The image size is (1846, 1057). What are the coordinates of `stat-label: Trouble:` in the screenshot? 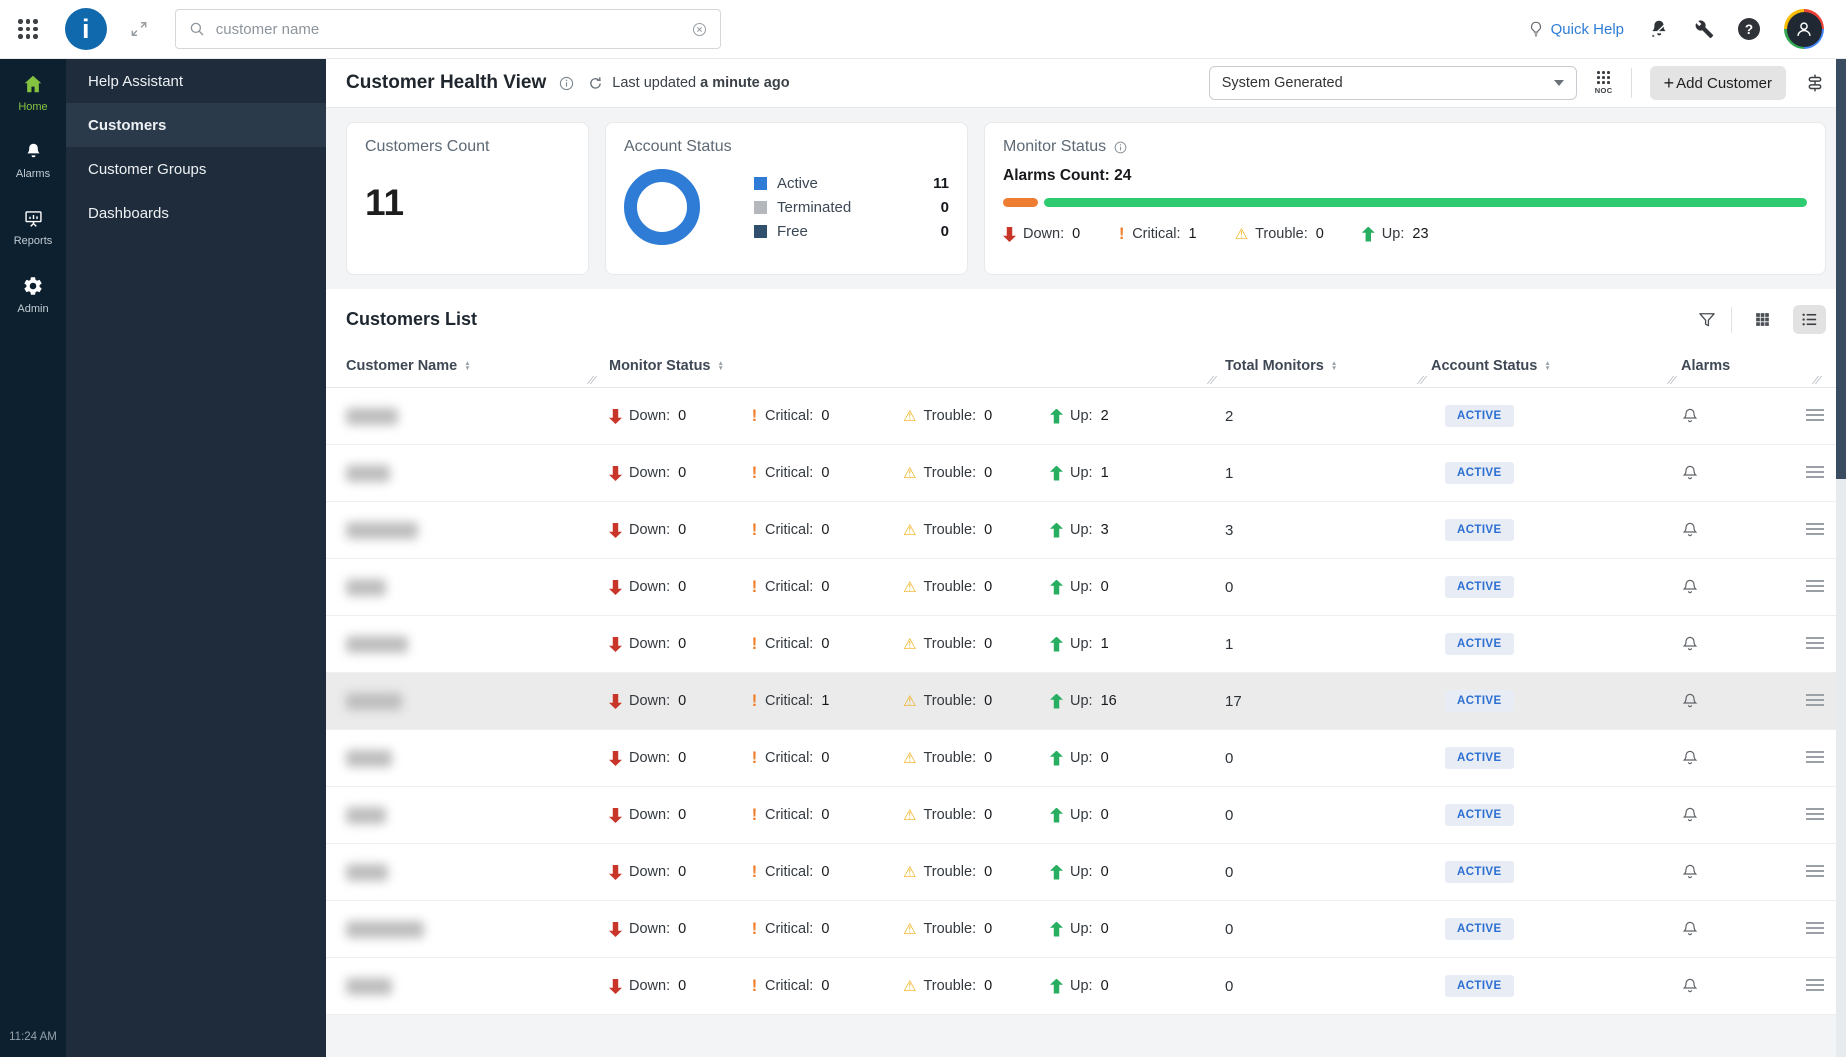 It's located at (950, 530).